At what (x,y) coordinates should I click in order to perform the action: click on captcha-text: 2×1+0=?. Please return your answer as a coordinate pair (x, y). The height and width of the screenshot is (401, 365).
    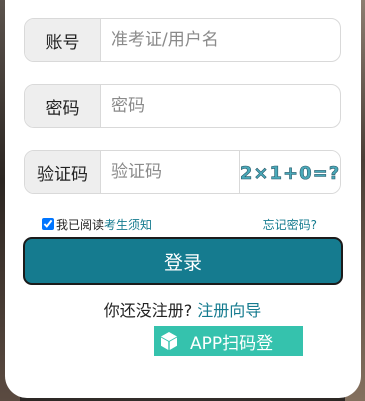
    Looking at the image, I should click on (290, 173).